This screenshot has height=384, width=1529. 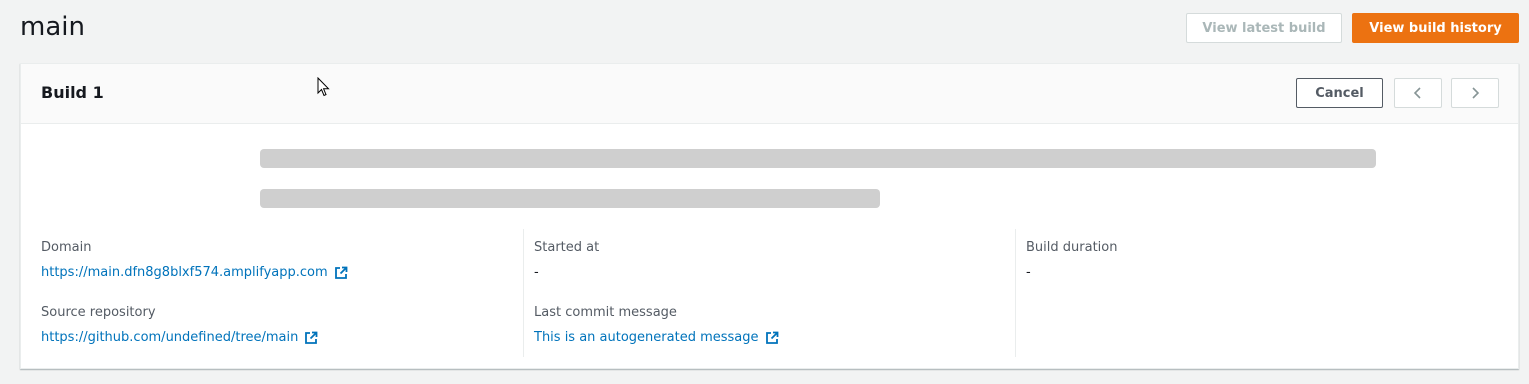 What do you see at coordinates (536, 272) in the screenshot?
I see `started-at-value: -` at bounding box center [536, 272].